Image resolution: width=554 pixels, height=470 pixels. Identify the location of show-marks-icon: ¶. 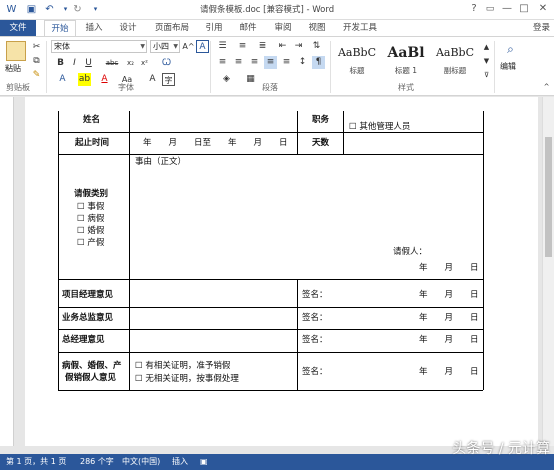
(318, 62).